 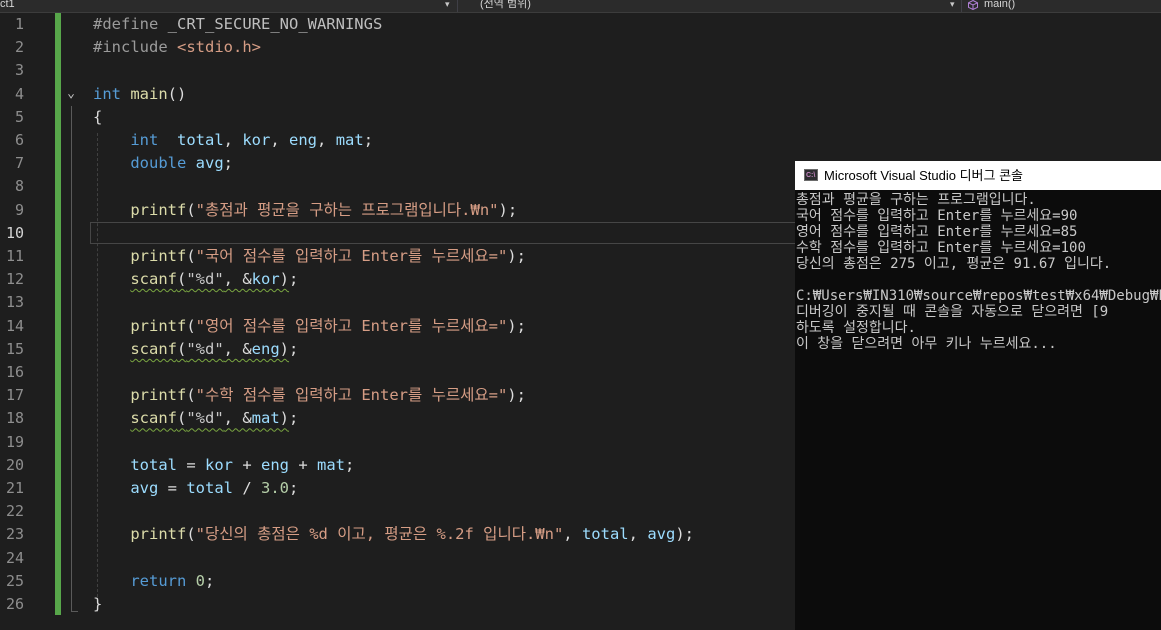 What do you see at coordinates (98, 604) in the screenshot?
I see `code-line-26: }` at bounding box center [98, 604].